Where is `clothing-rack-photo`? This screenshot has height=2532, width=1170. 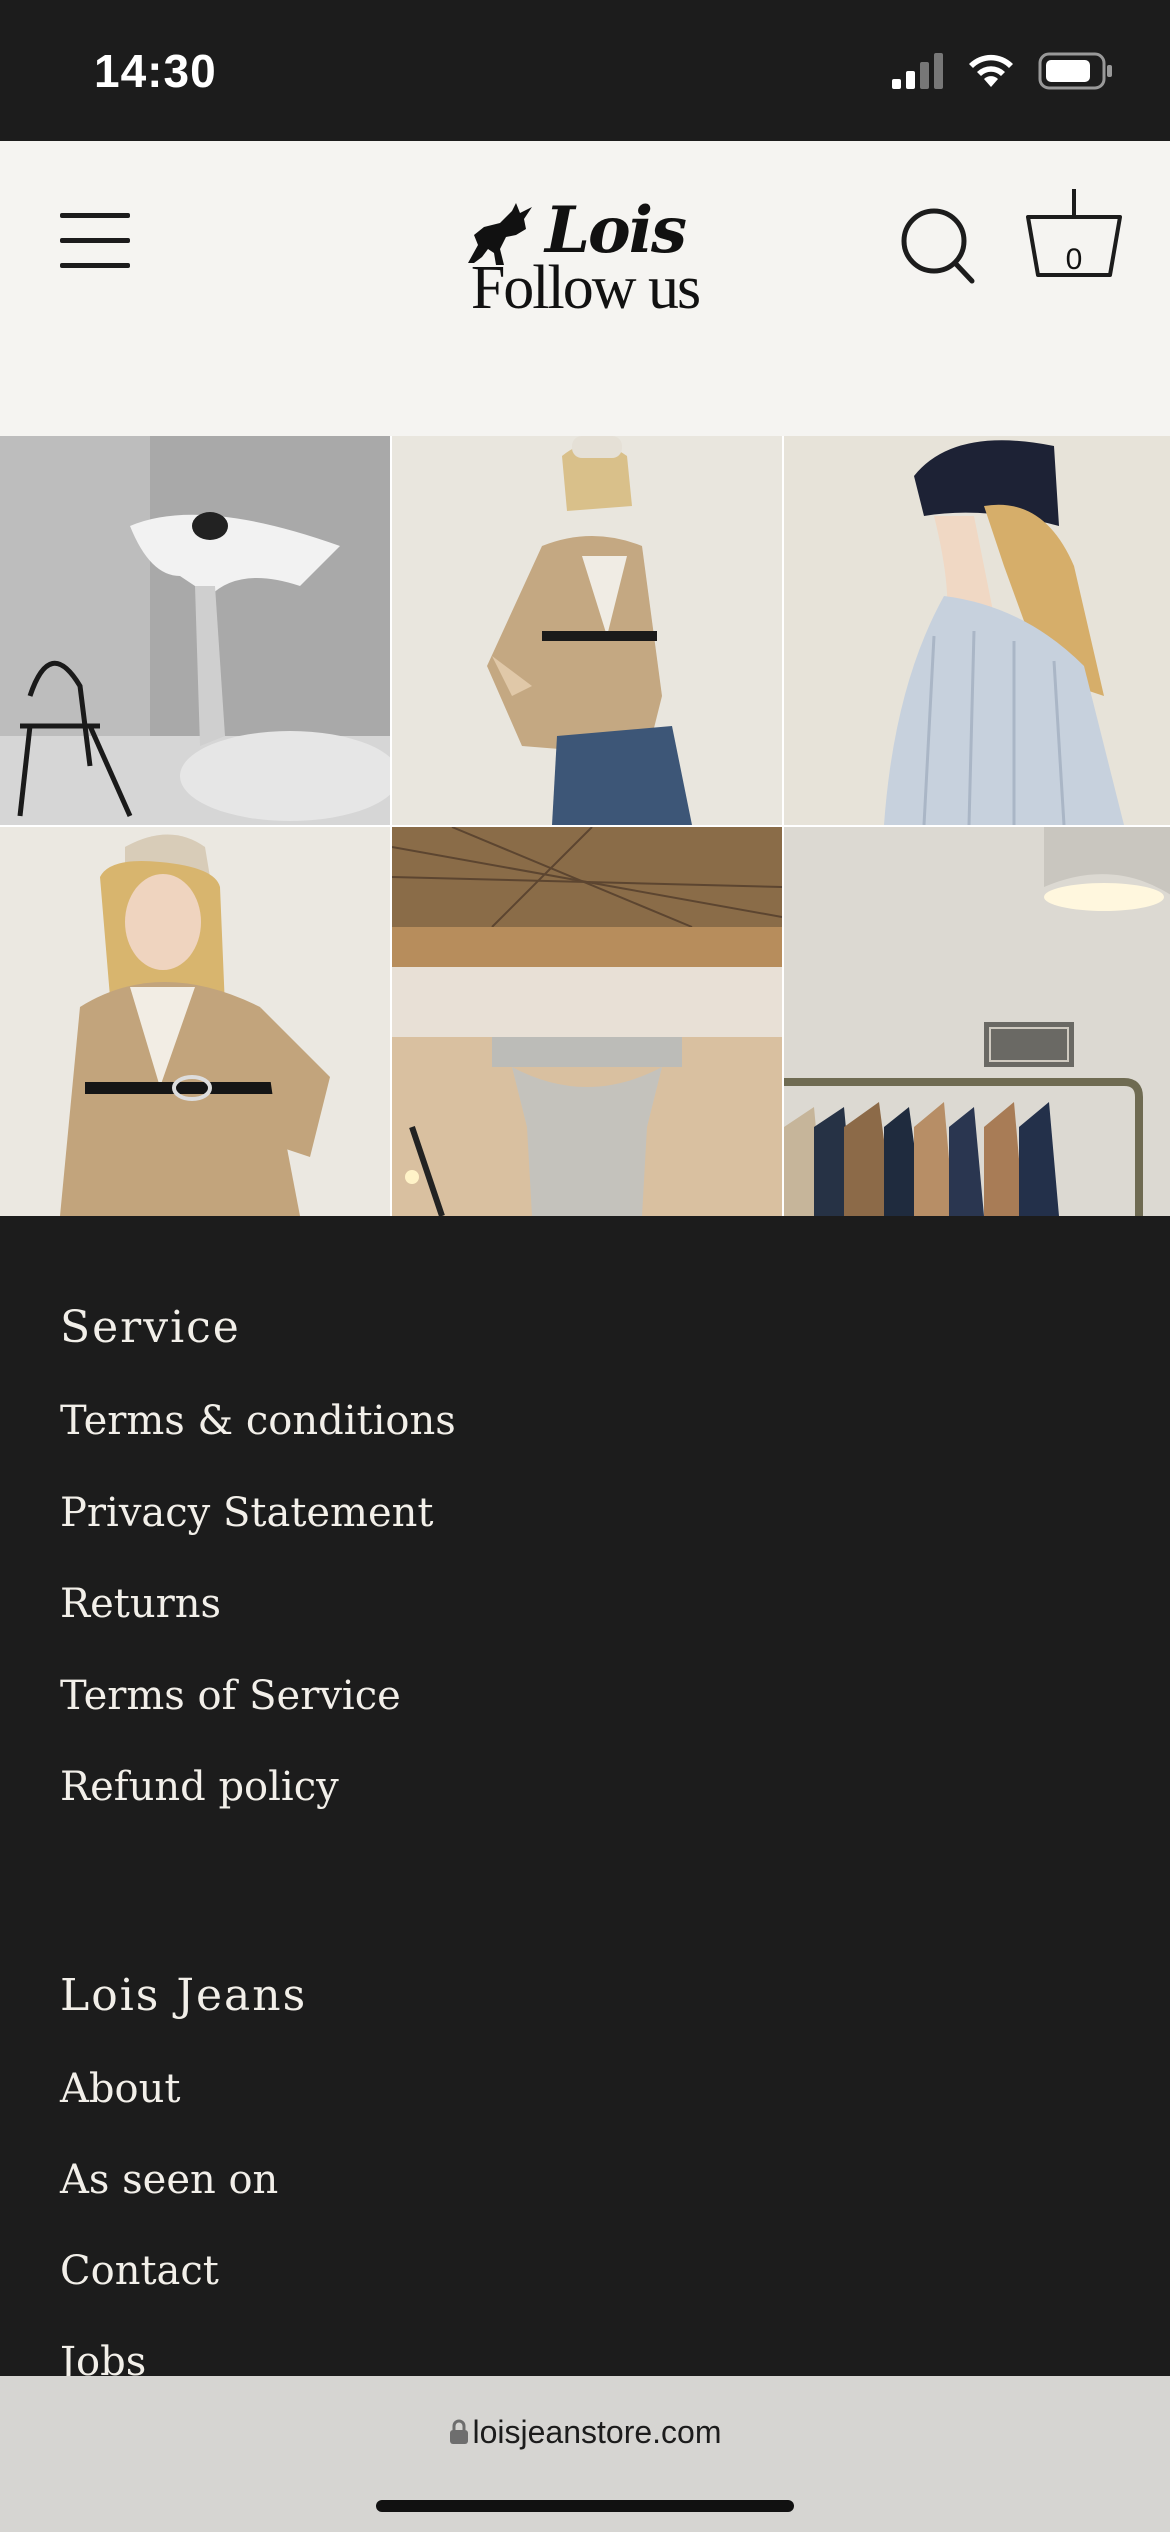 clothing-rack-photo is located at coordinates (977, 1021).